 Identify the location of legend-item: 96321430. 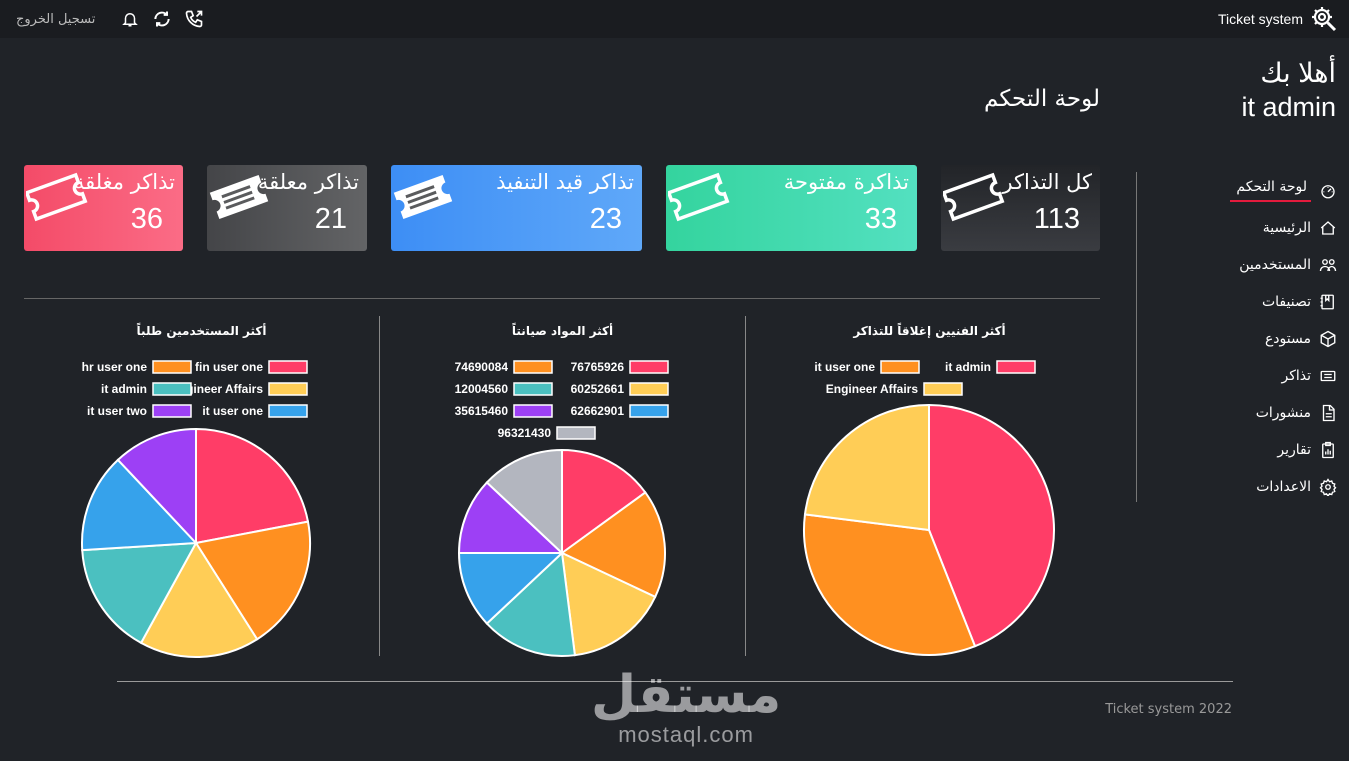
(547, 433).